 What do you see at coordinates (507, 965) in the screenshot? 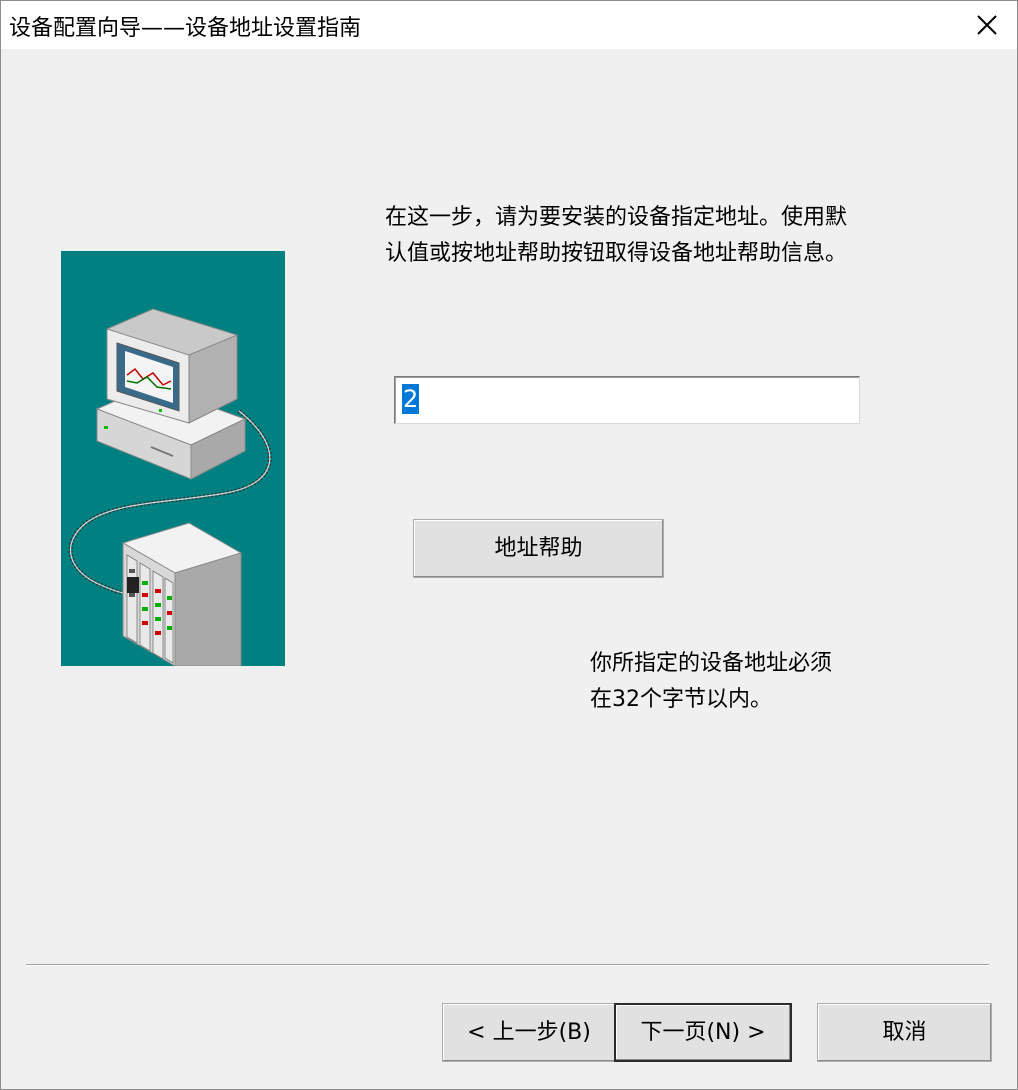
I see `footer-divider` at bounding box center [507, 965].